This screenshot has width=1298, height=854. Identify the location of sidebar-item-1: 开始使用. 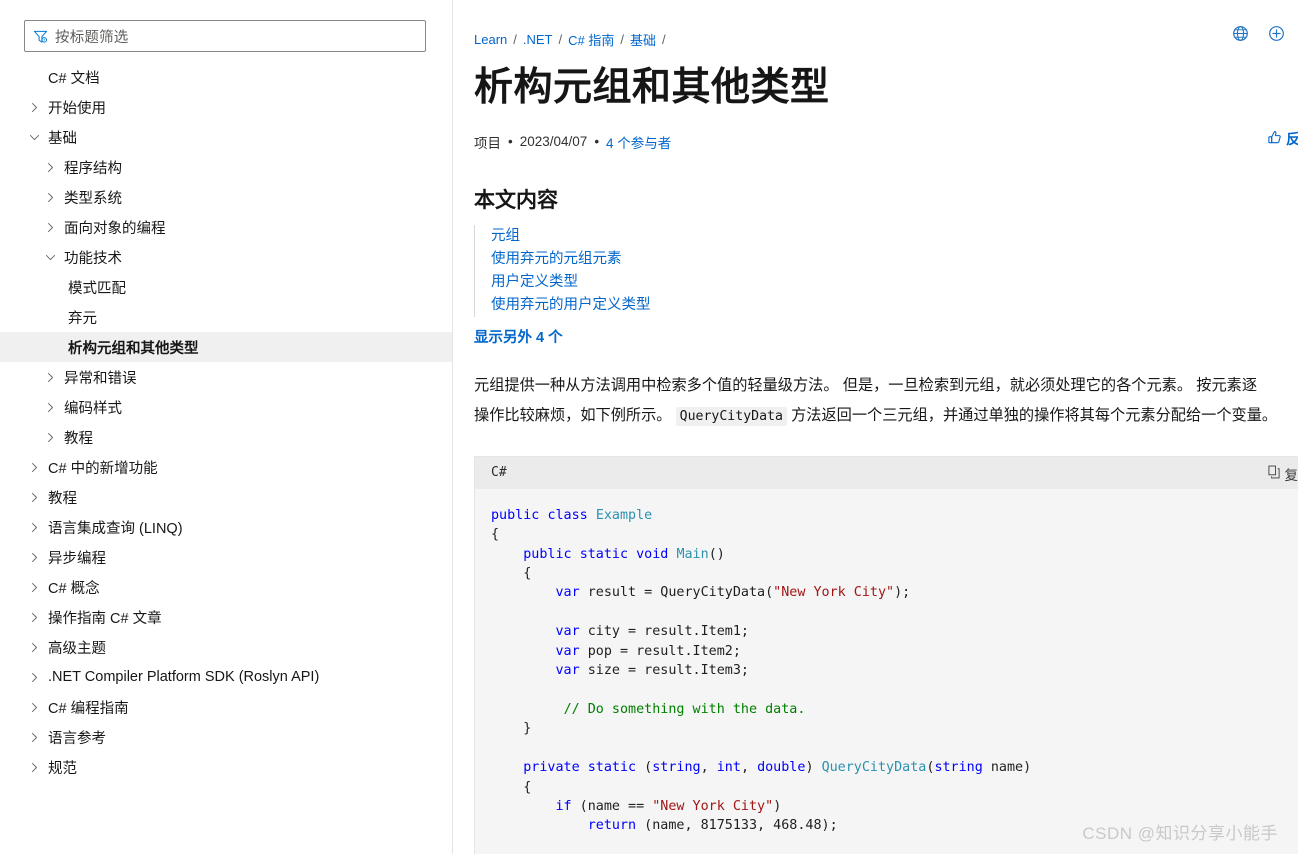
(226, 107).